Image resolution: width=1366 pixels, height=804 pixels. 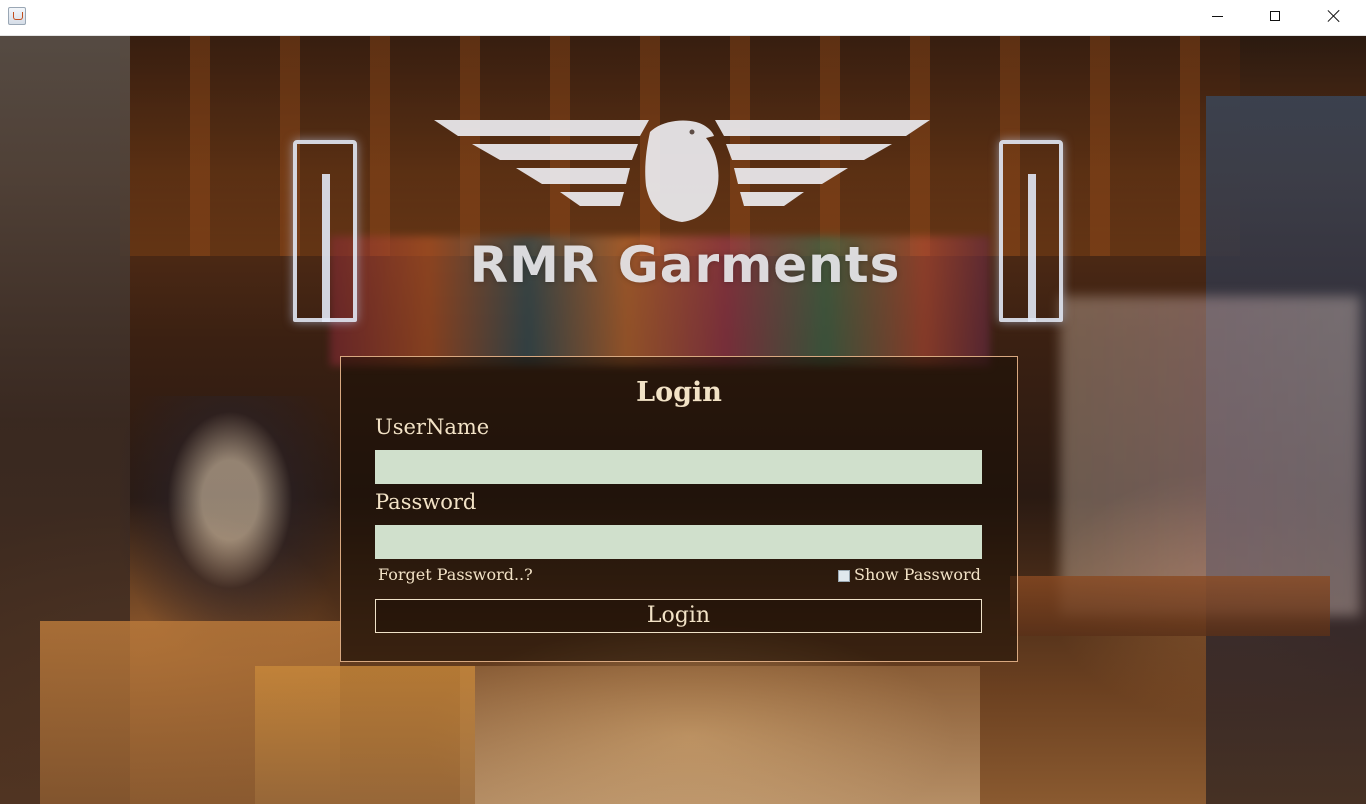 What do you see at coordinates (678, 542) in the screenshot?
I see `password-input` at bounding box center [678, 542].